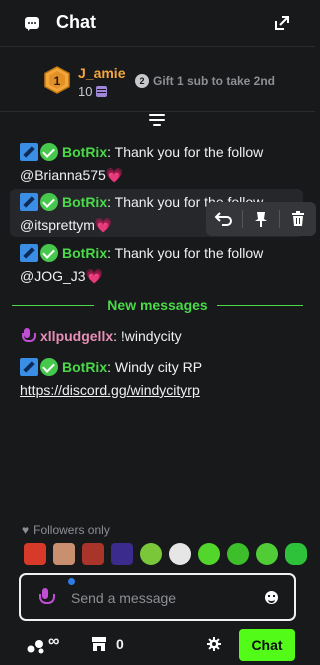 The image size is (320, 665). I want to click on message-mention: @Brianna575, so click(63, 175).